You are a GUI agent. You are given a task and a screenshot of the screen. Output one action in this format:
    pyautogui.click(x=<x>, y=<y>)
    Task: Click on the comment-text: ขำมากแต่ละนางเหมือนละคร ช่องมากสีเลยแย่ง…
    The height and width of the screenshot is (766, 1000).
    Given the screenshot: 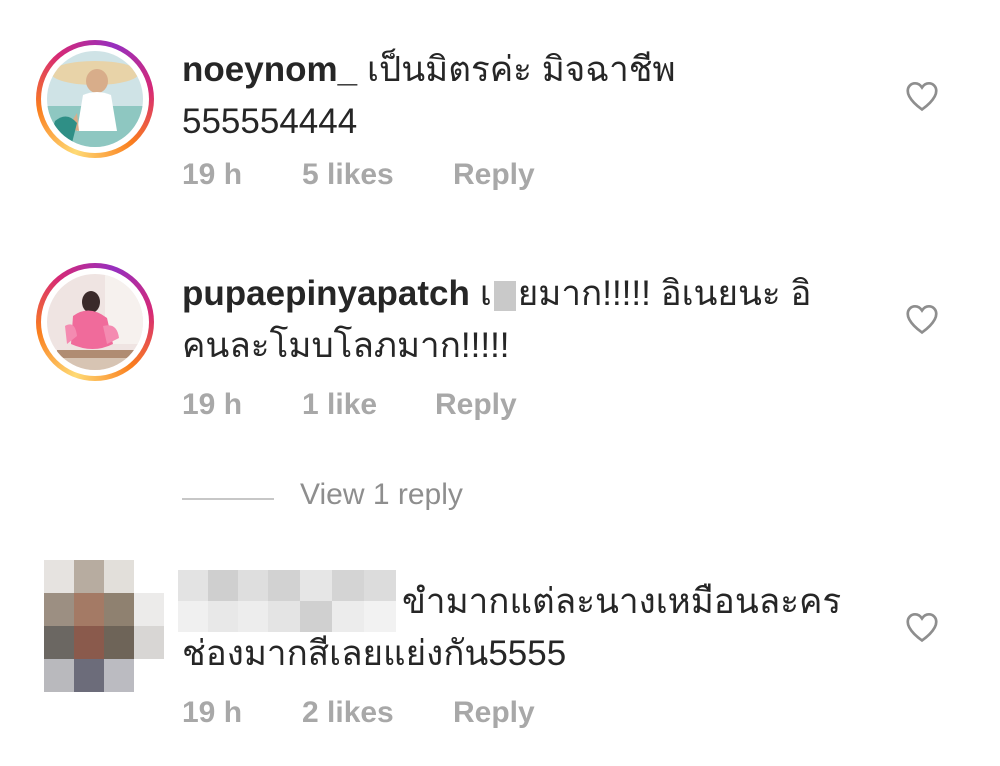 What is the action you would take?
    pyautogui.click(x=532, y=628)
    